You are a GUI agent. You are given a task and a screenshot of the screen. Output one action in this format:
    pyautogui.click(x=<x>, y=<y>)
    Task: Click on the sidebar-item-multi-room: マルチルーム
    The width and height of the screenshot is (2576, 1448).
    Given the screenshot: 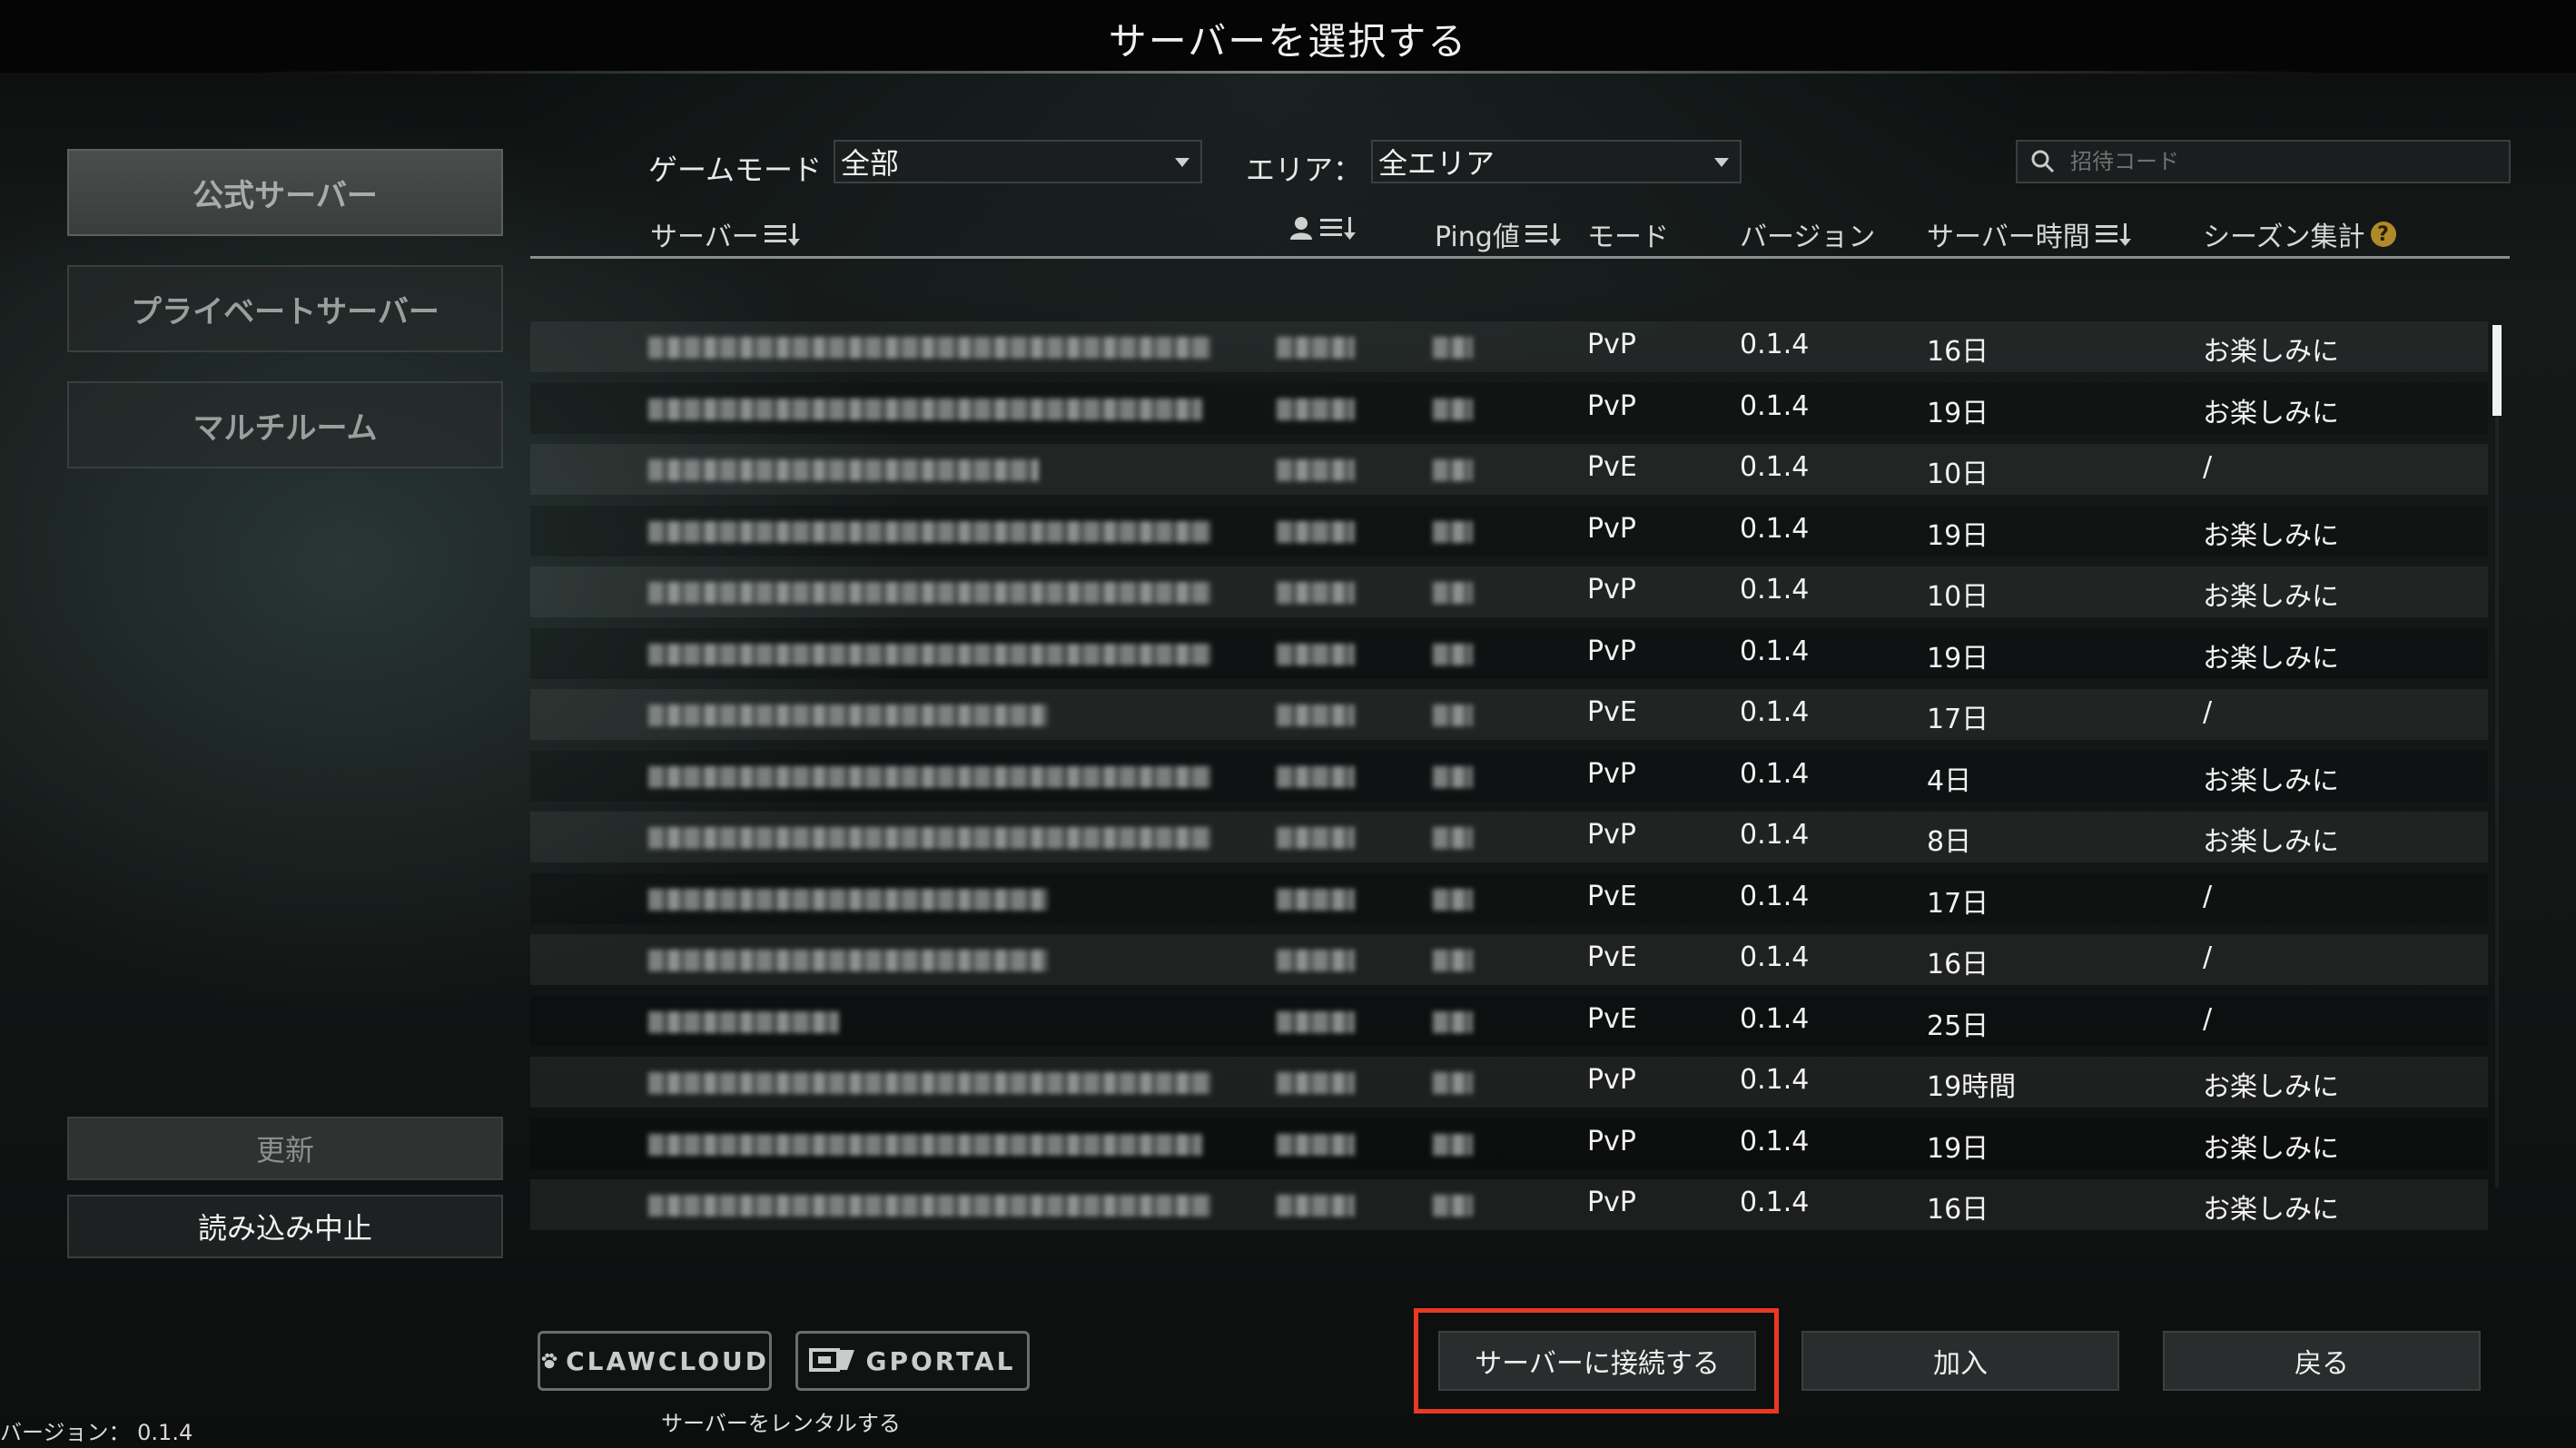 What is the action you would take?
    pyautogui.click(x=285, y=424)
    